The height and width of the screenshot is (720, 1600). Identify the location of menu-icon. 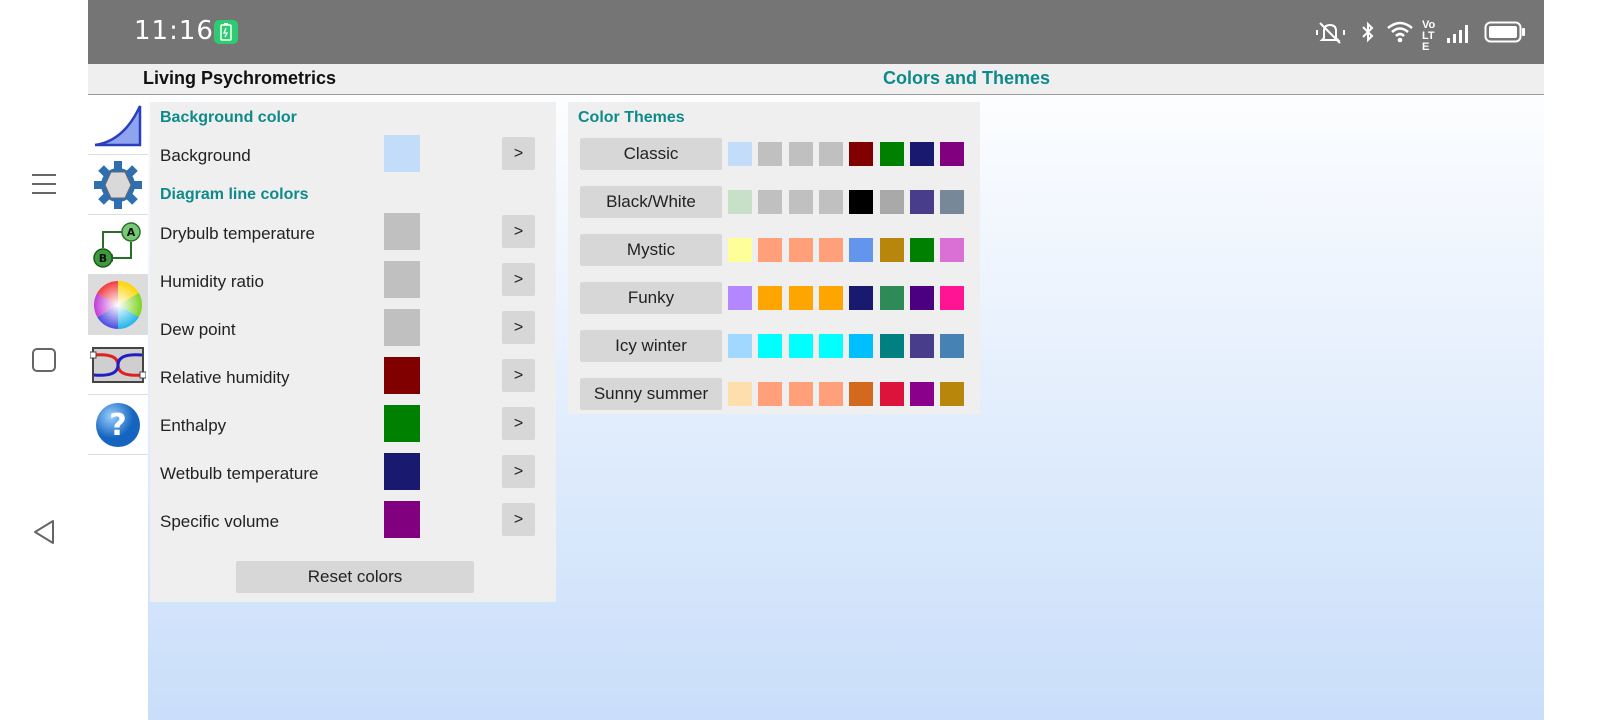
(44, 184).